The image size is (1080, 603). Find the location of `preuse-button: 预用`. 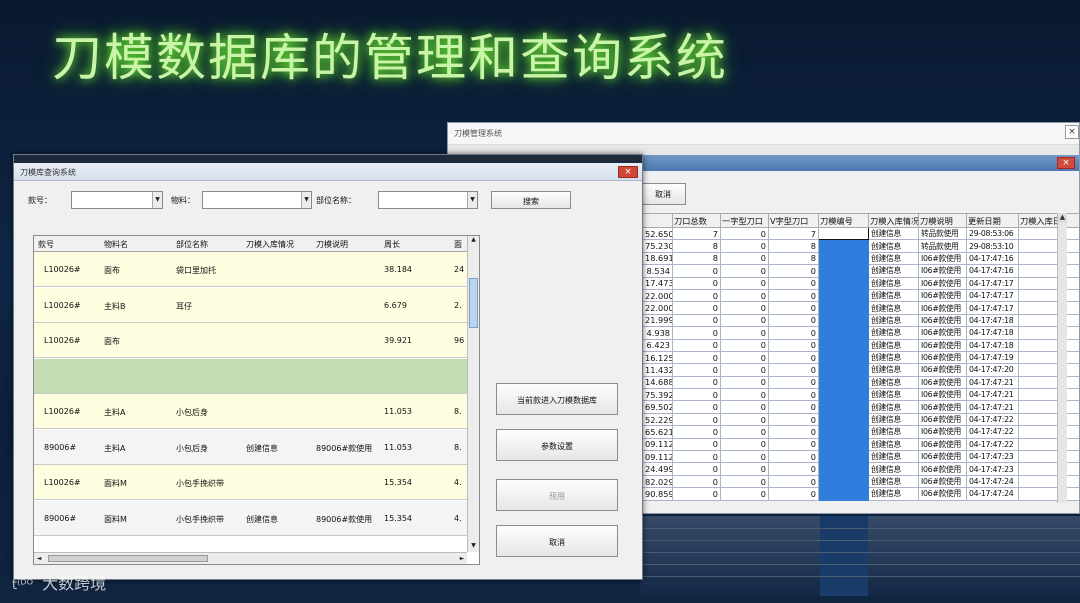

preuse-button: 预用 is located at coordinates (557, 495).